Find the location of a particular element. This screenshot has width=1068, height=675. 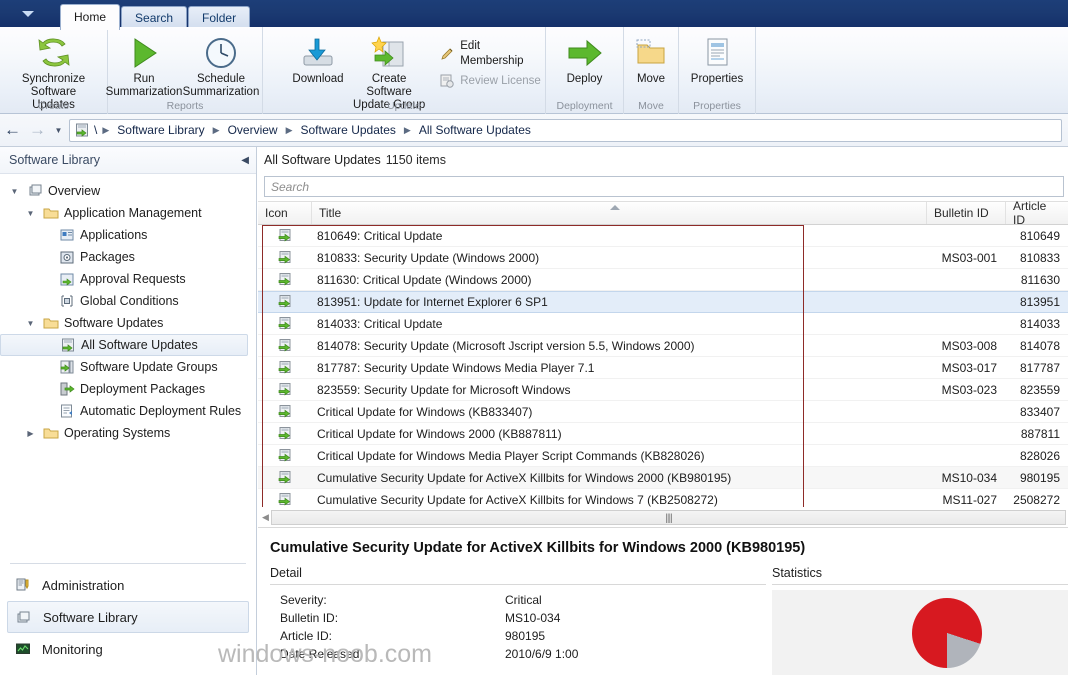

tree-item-automatic-deployment-rules: ▼Automatic Deployment Rules is located at coordinates (128, 411).